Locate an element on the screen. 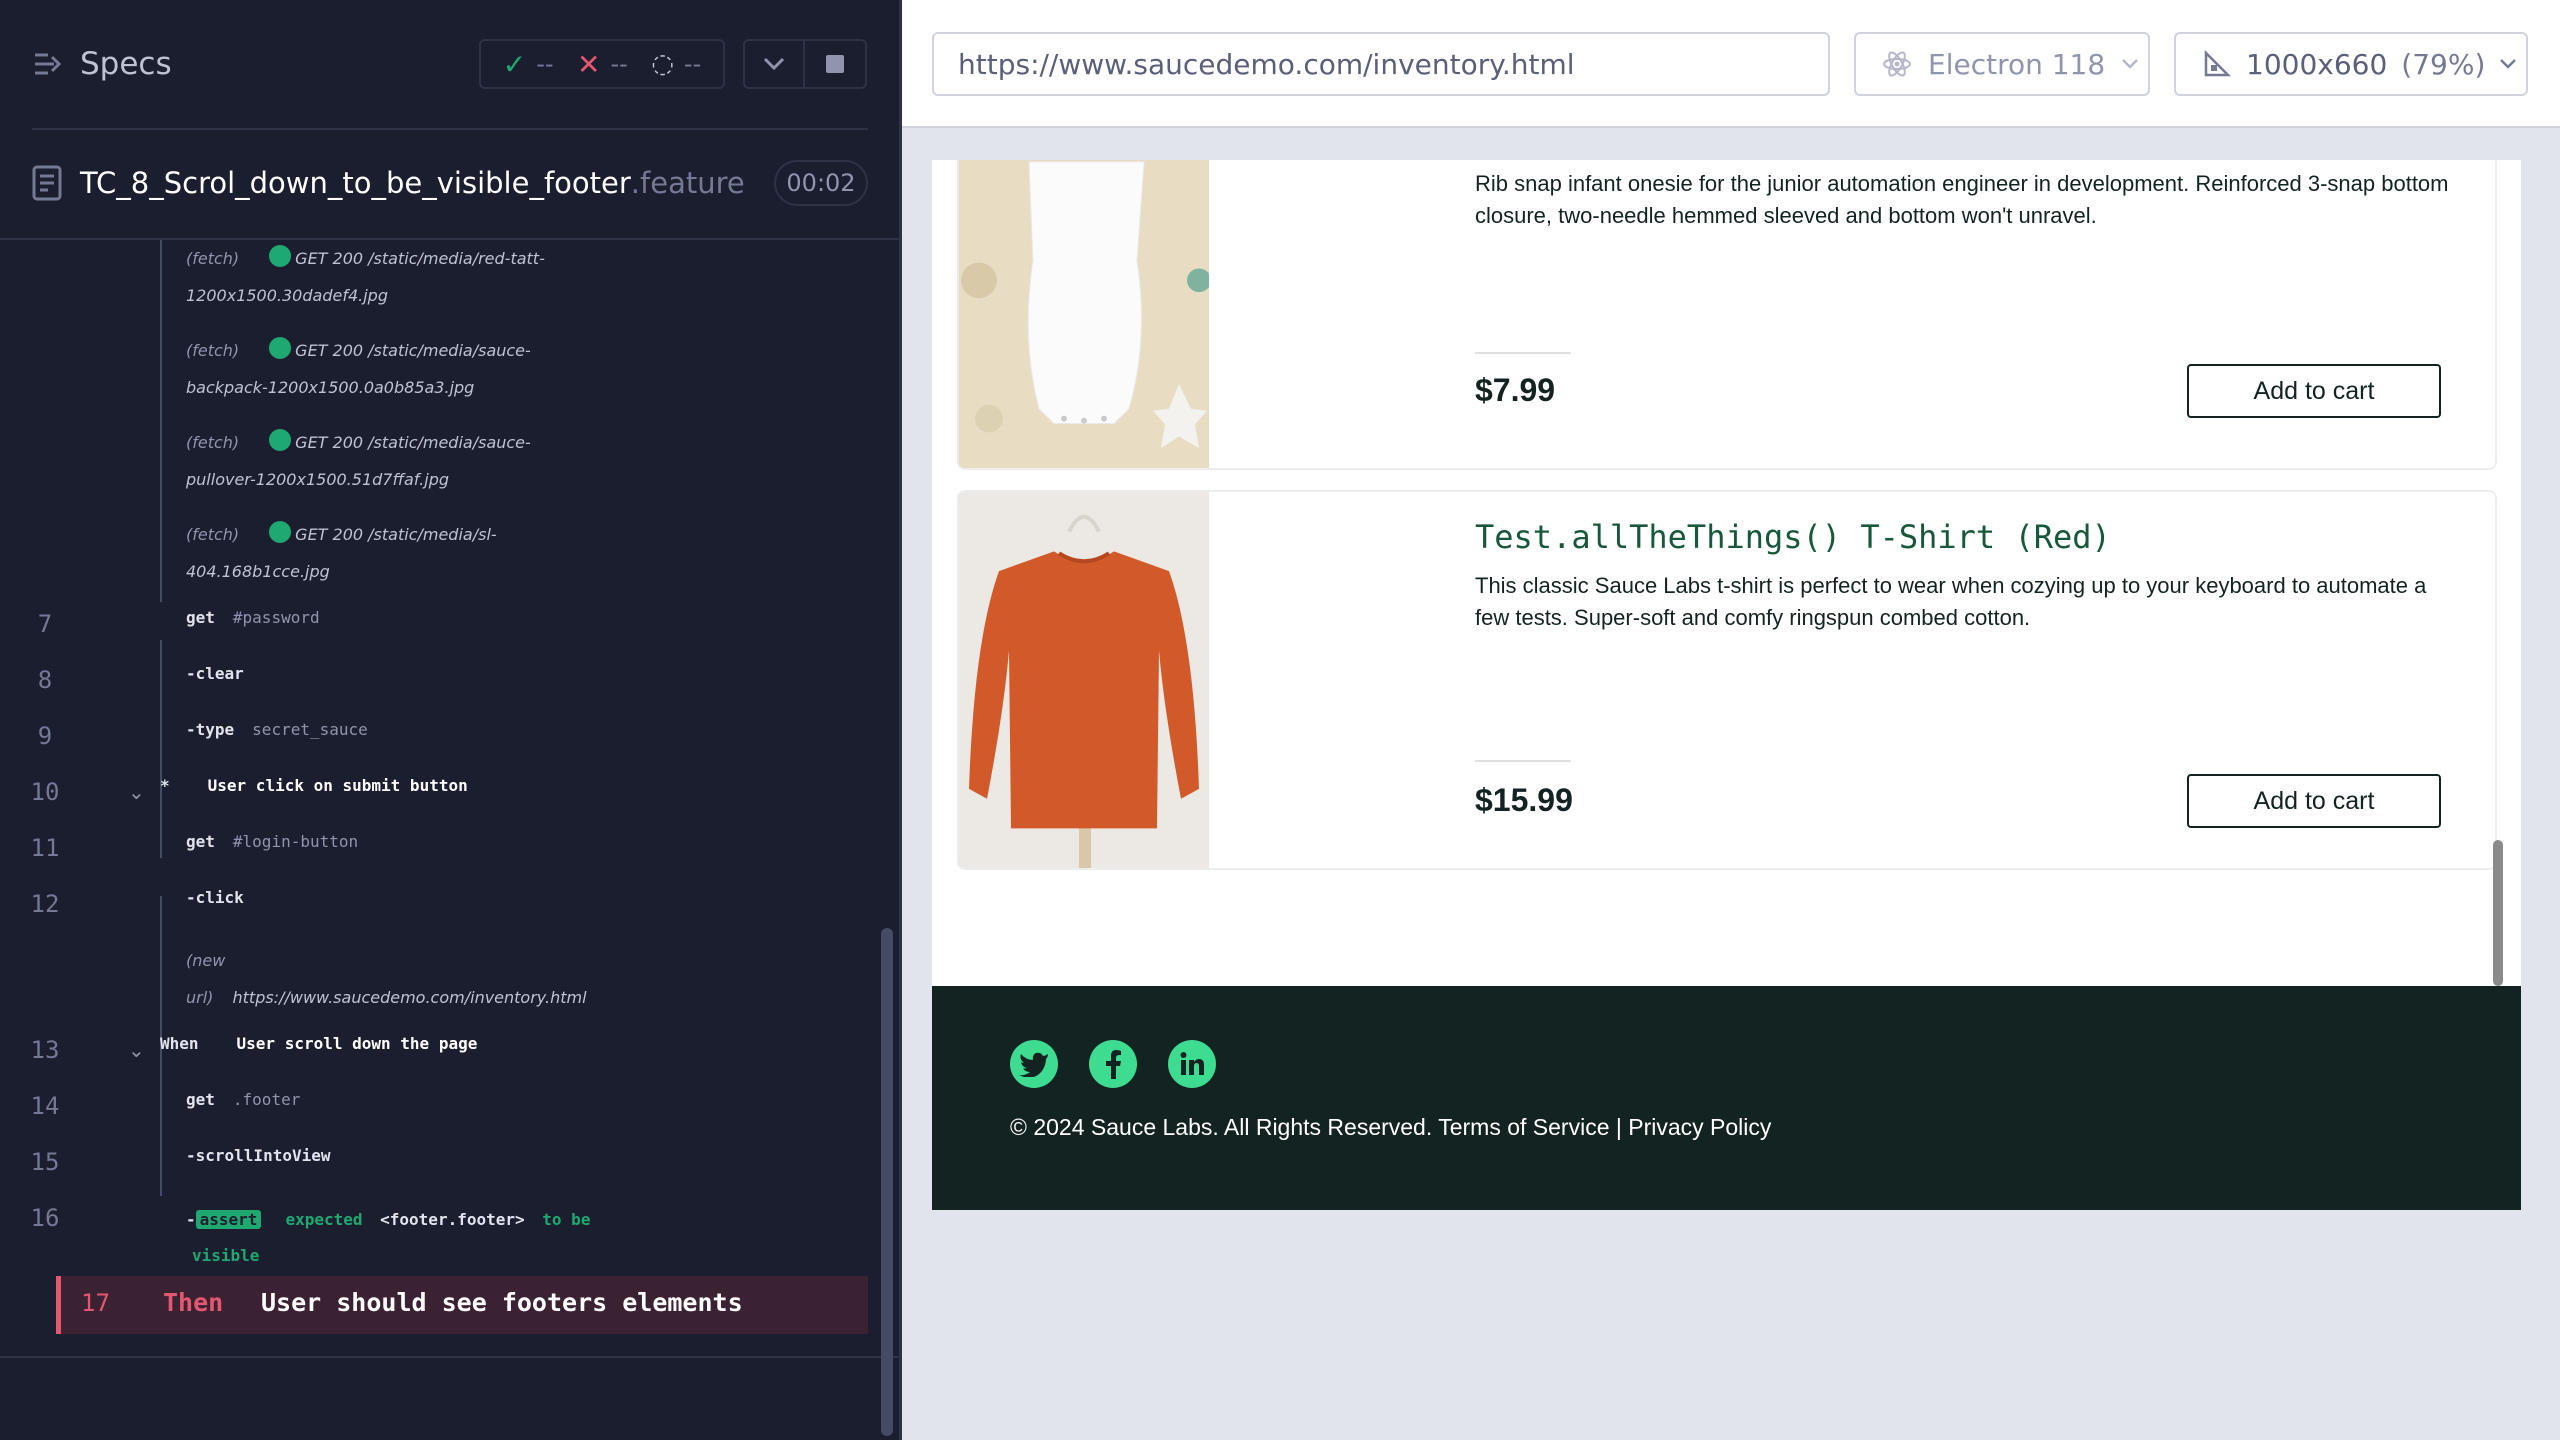 This screenshot has width=2560, height=1440. viewport-size: 1000x660 is located at coordinates (2317, 64).